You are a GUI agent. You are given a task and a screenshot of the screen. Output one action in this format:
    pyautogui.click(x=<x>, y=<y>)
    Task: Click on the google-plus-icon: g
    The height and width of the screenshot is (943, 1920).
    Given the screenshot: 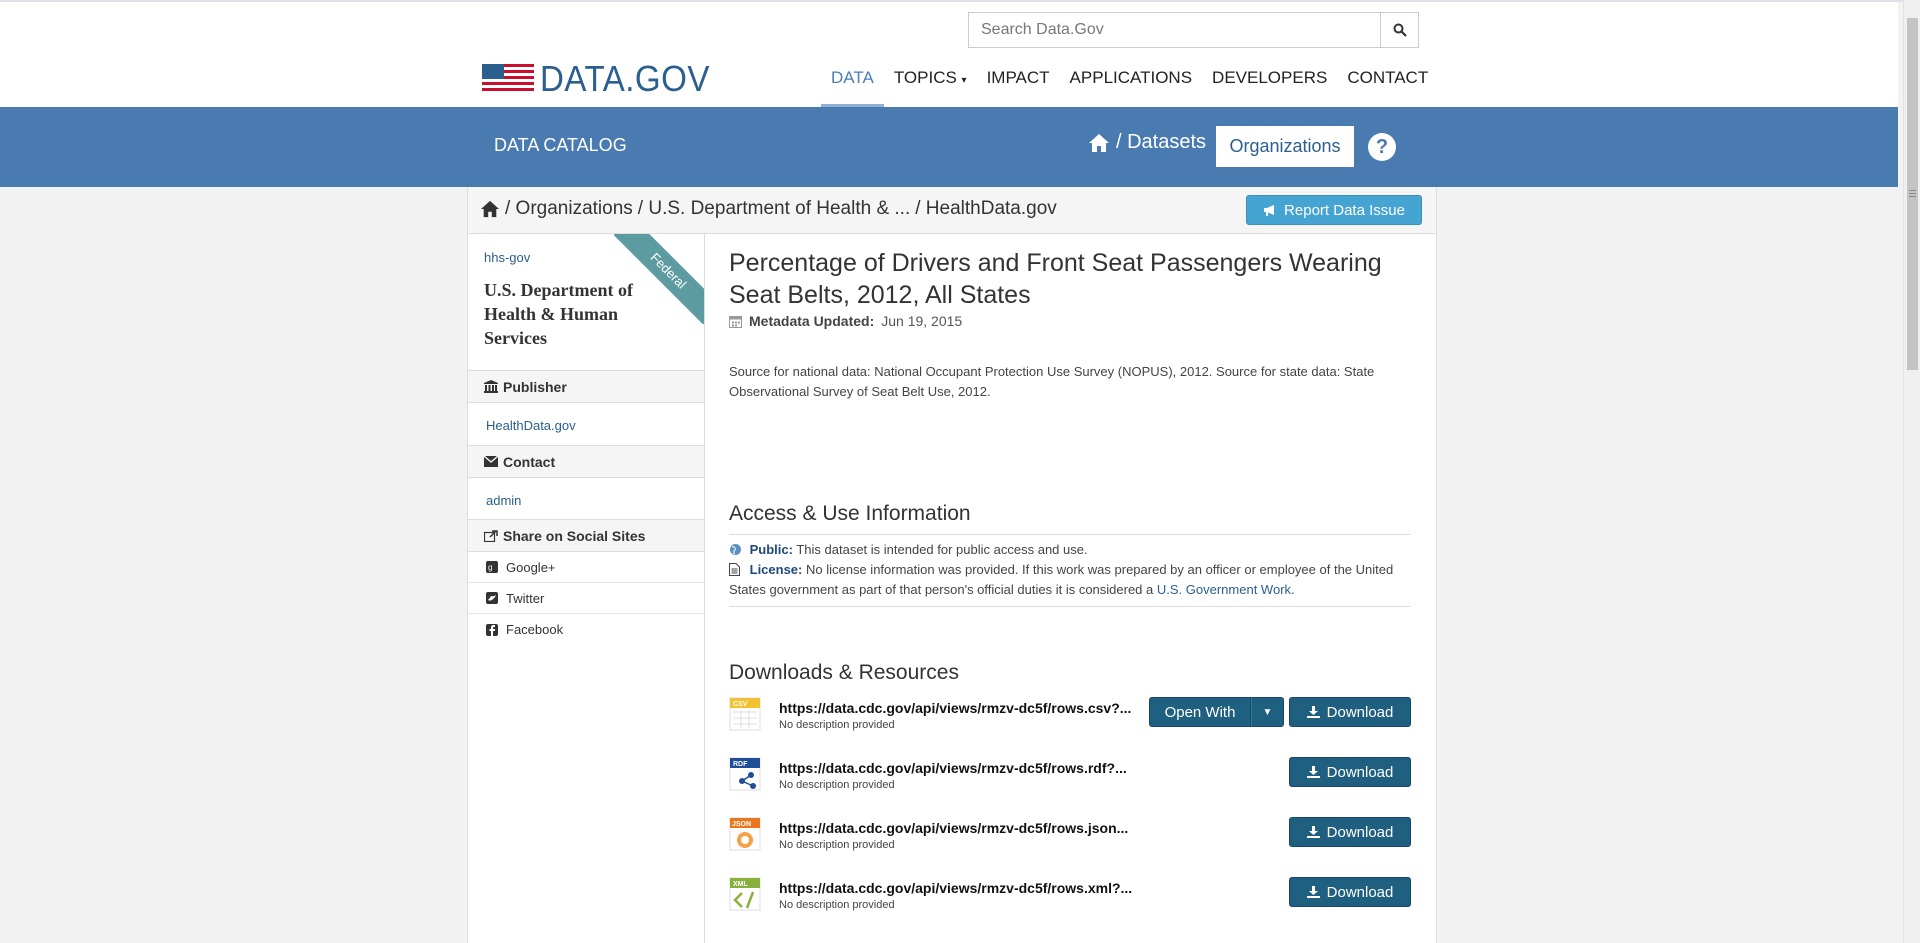 What is the action you would take?
    pyautogui.click(x=492, y=567)
    